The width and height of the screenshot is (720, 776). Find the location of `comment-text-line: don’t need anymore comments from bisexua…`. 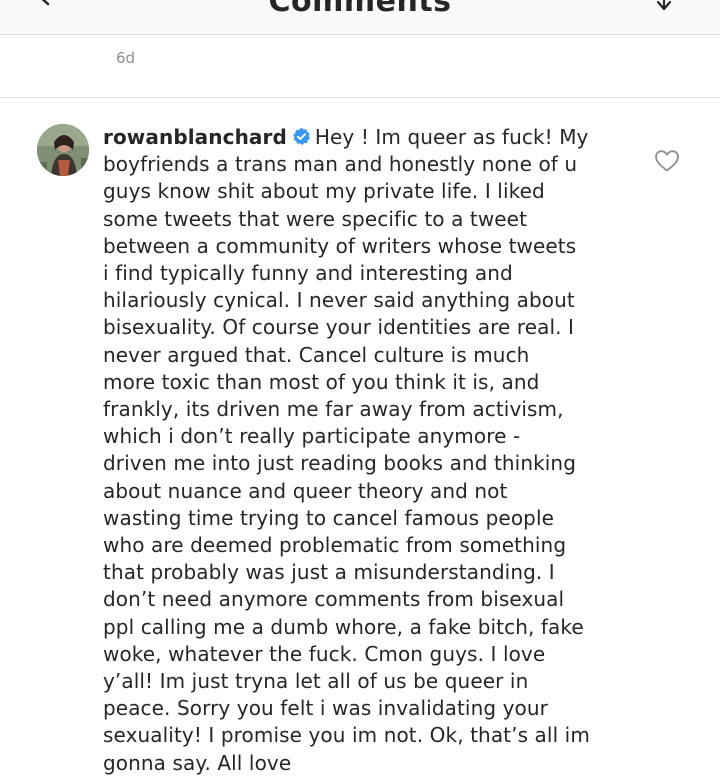

comment-text-line: don’t need anymore comments from bisexua… is located at coordinates (334, 599).